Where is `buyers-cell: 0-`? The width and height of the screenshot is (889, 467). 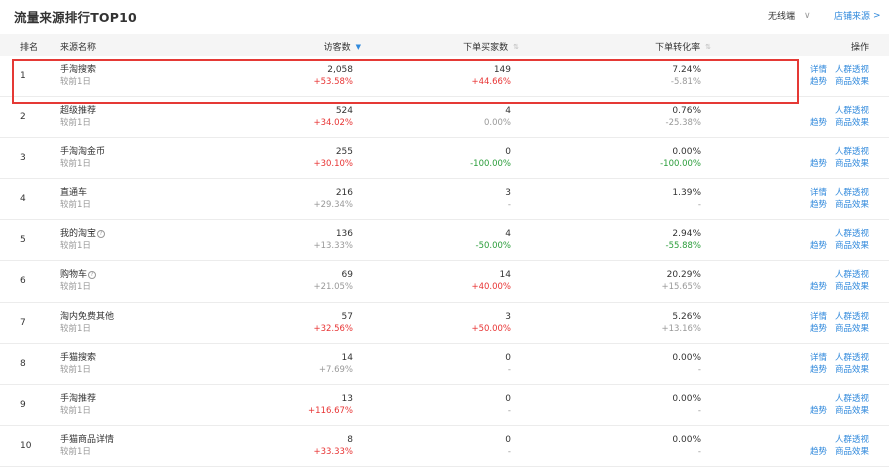
buyers-cell: 0- is located at coordinates (508, 405).